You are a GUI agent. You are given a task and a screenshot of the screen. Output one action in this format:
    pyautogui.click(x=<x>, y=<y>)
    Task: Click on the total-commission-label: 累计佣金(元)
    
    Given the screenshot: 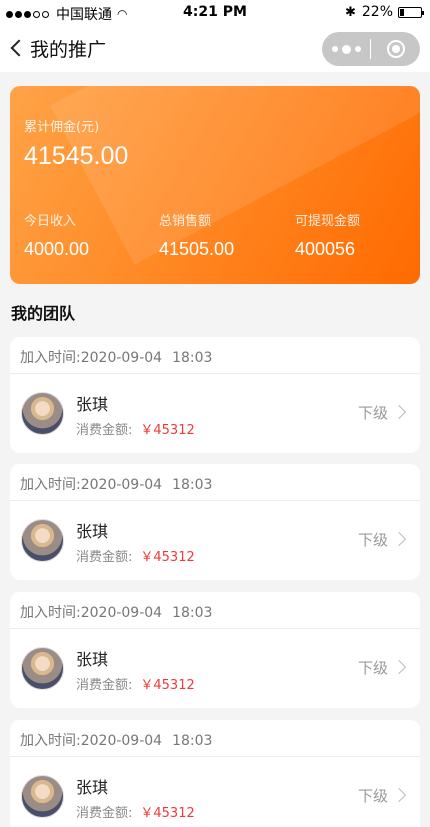 What is the action you would take?
    pyautogui.click(x=62, y=127)
    